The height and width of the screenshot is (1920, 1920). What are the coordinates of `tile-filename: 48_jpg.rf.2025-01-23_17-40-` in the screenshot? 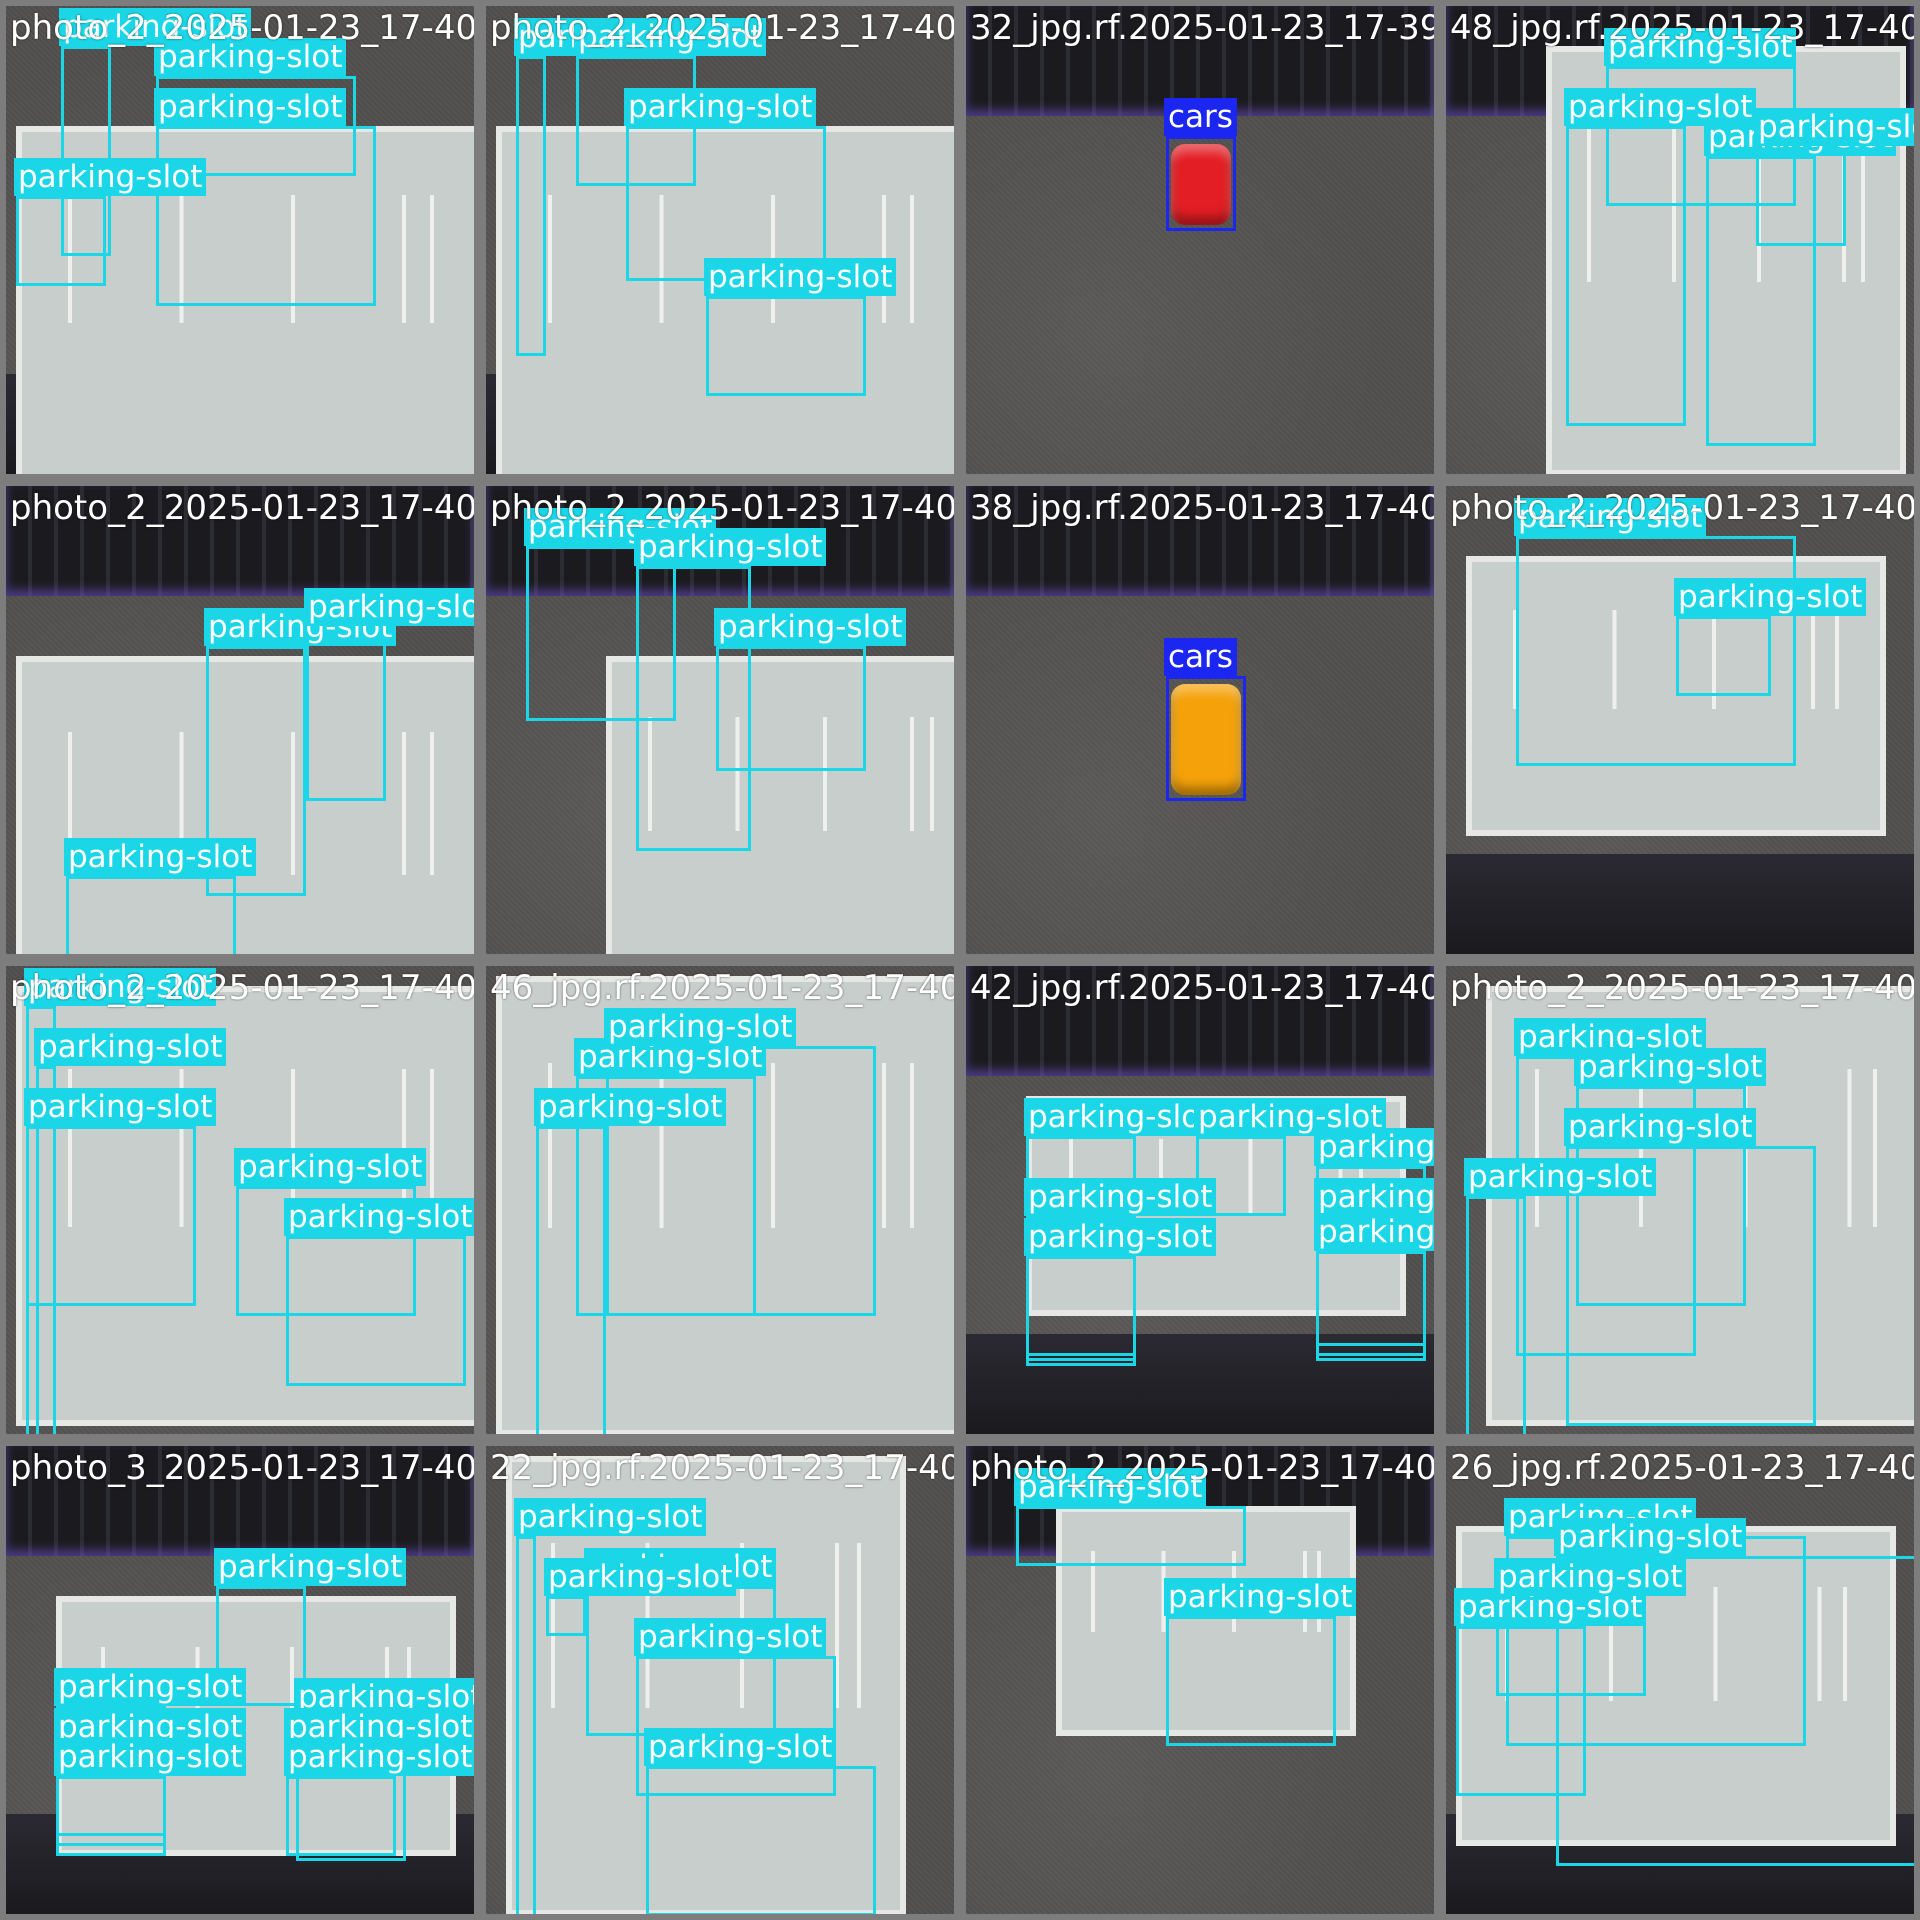 It's located at (1685, 28).